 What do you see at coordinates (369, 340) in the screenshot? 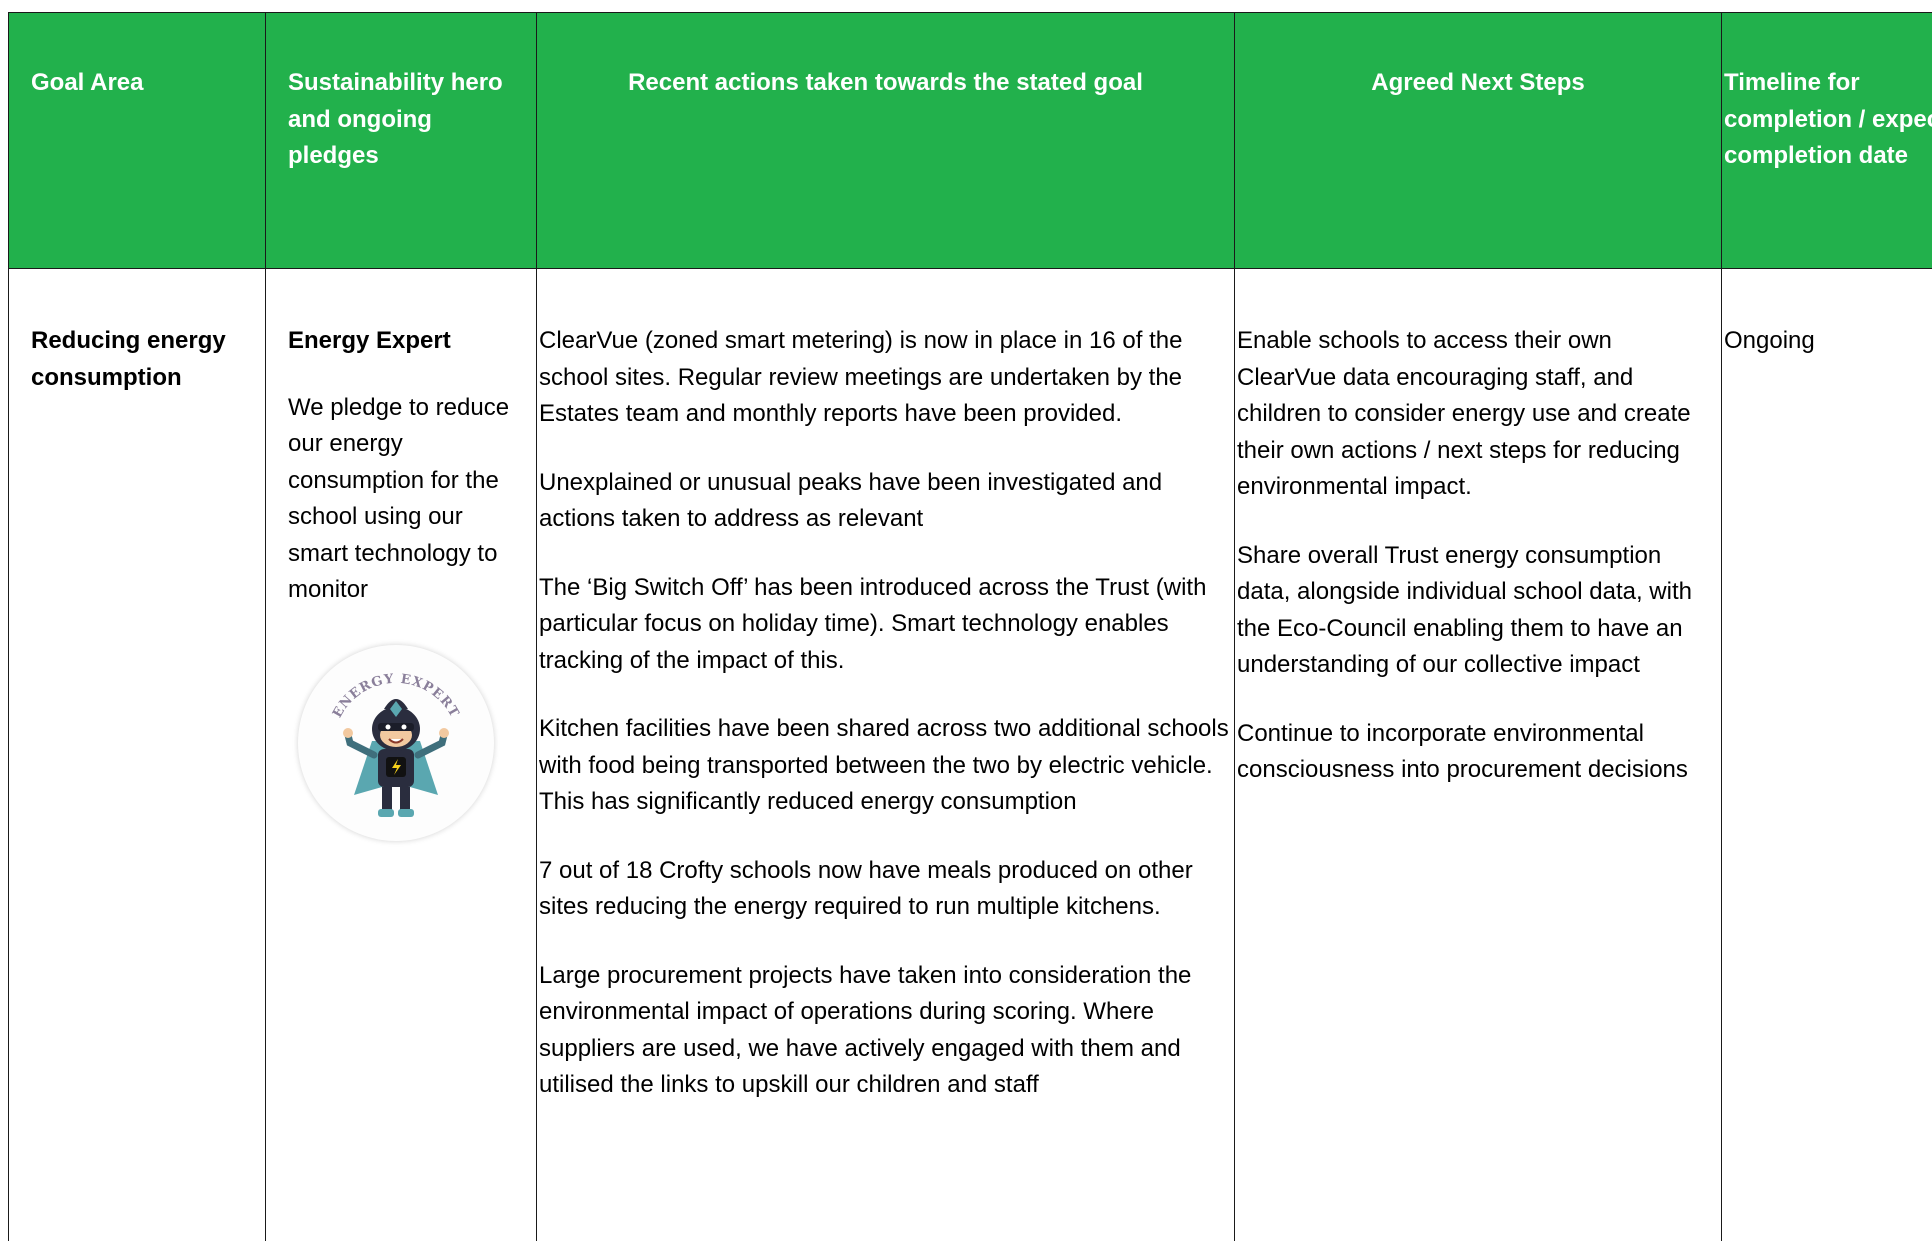
I see `hero-name: Energy Expert` at bounding box center [369, 340].